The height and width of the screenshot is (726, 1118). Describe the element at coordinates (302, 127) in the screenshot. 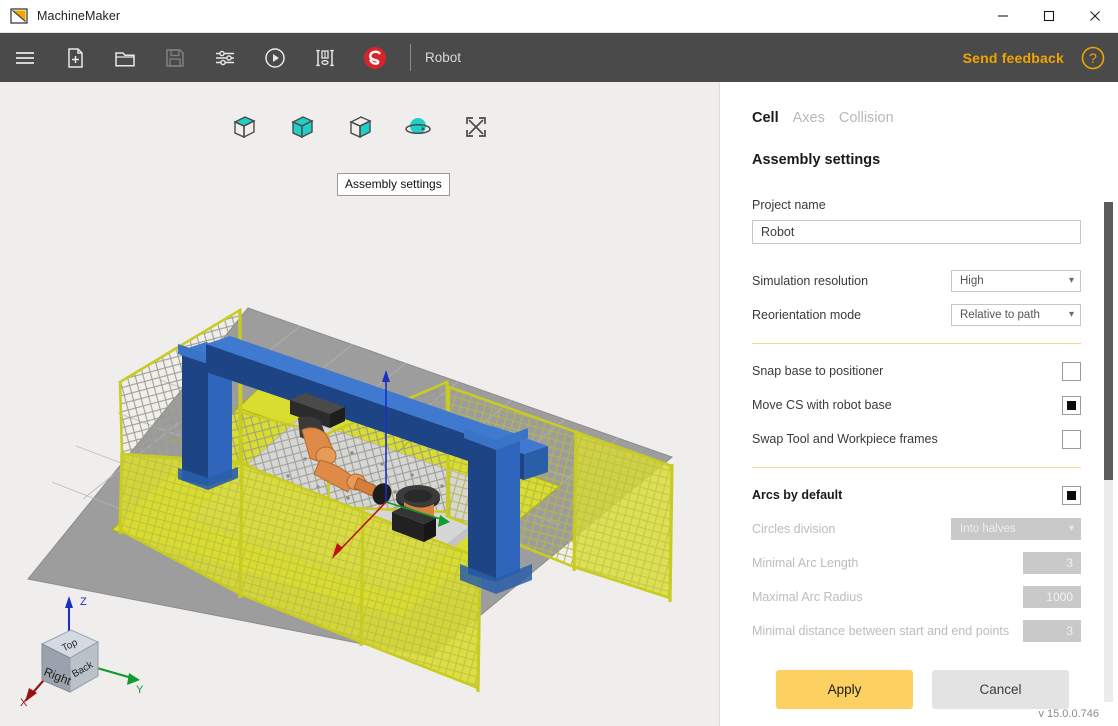

I see `view-front-face-icon` at that location.